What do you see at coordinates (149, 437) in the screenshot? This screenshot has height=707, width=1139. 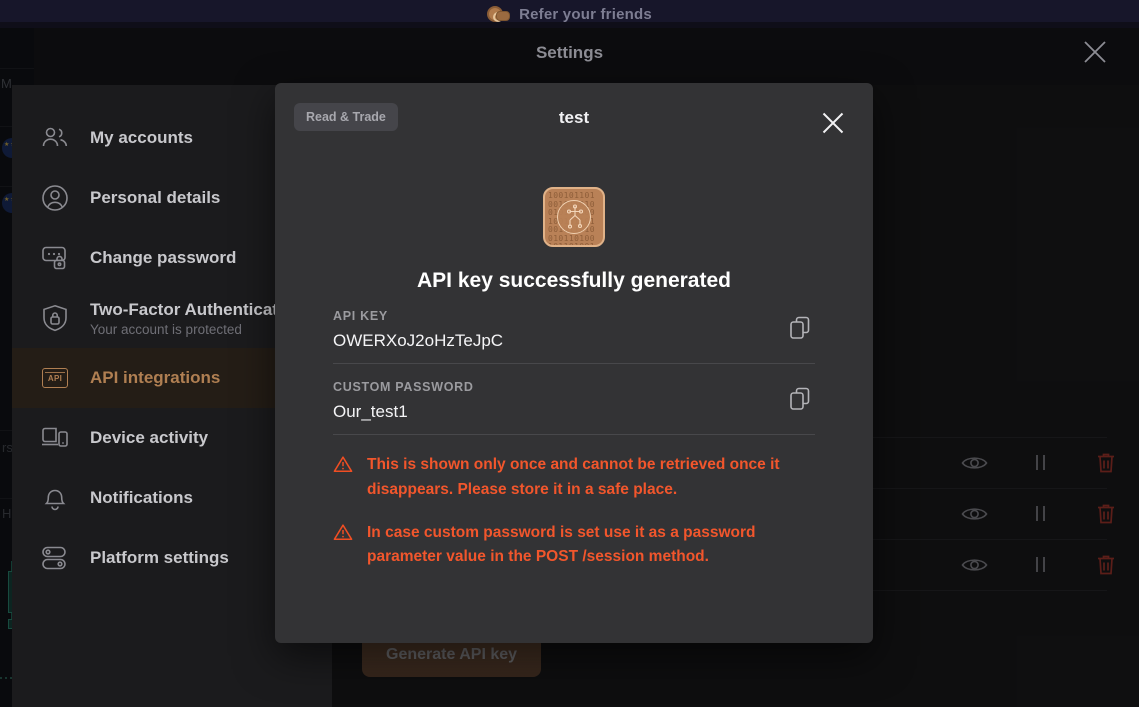 I see `sidebar-item-label: Device activity` at bounding box center [149, 437].